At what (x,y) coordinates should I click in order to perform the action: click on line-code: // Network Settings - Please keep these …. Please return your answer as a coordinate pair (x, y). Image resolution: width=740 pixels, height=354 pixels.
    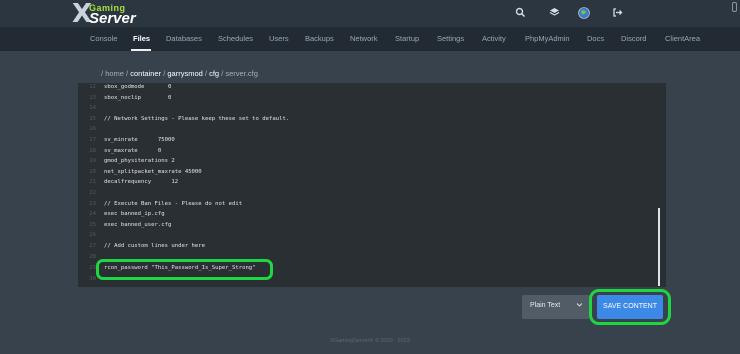
    Looking at the image, I should click on (196, 119).